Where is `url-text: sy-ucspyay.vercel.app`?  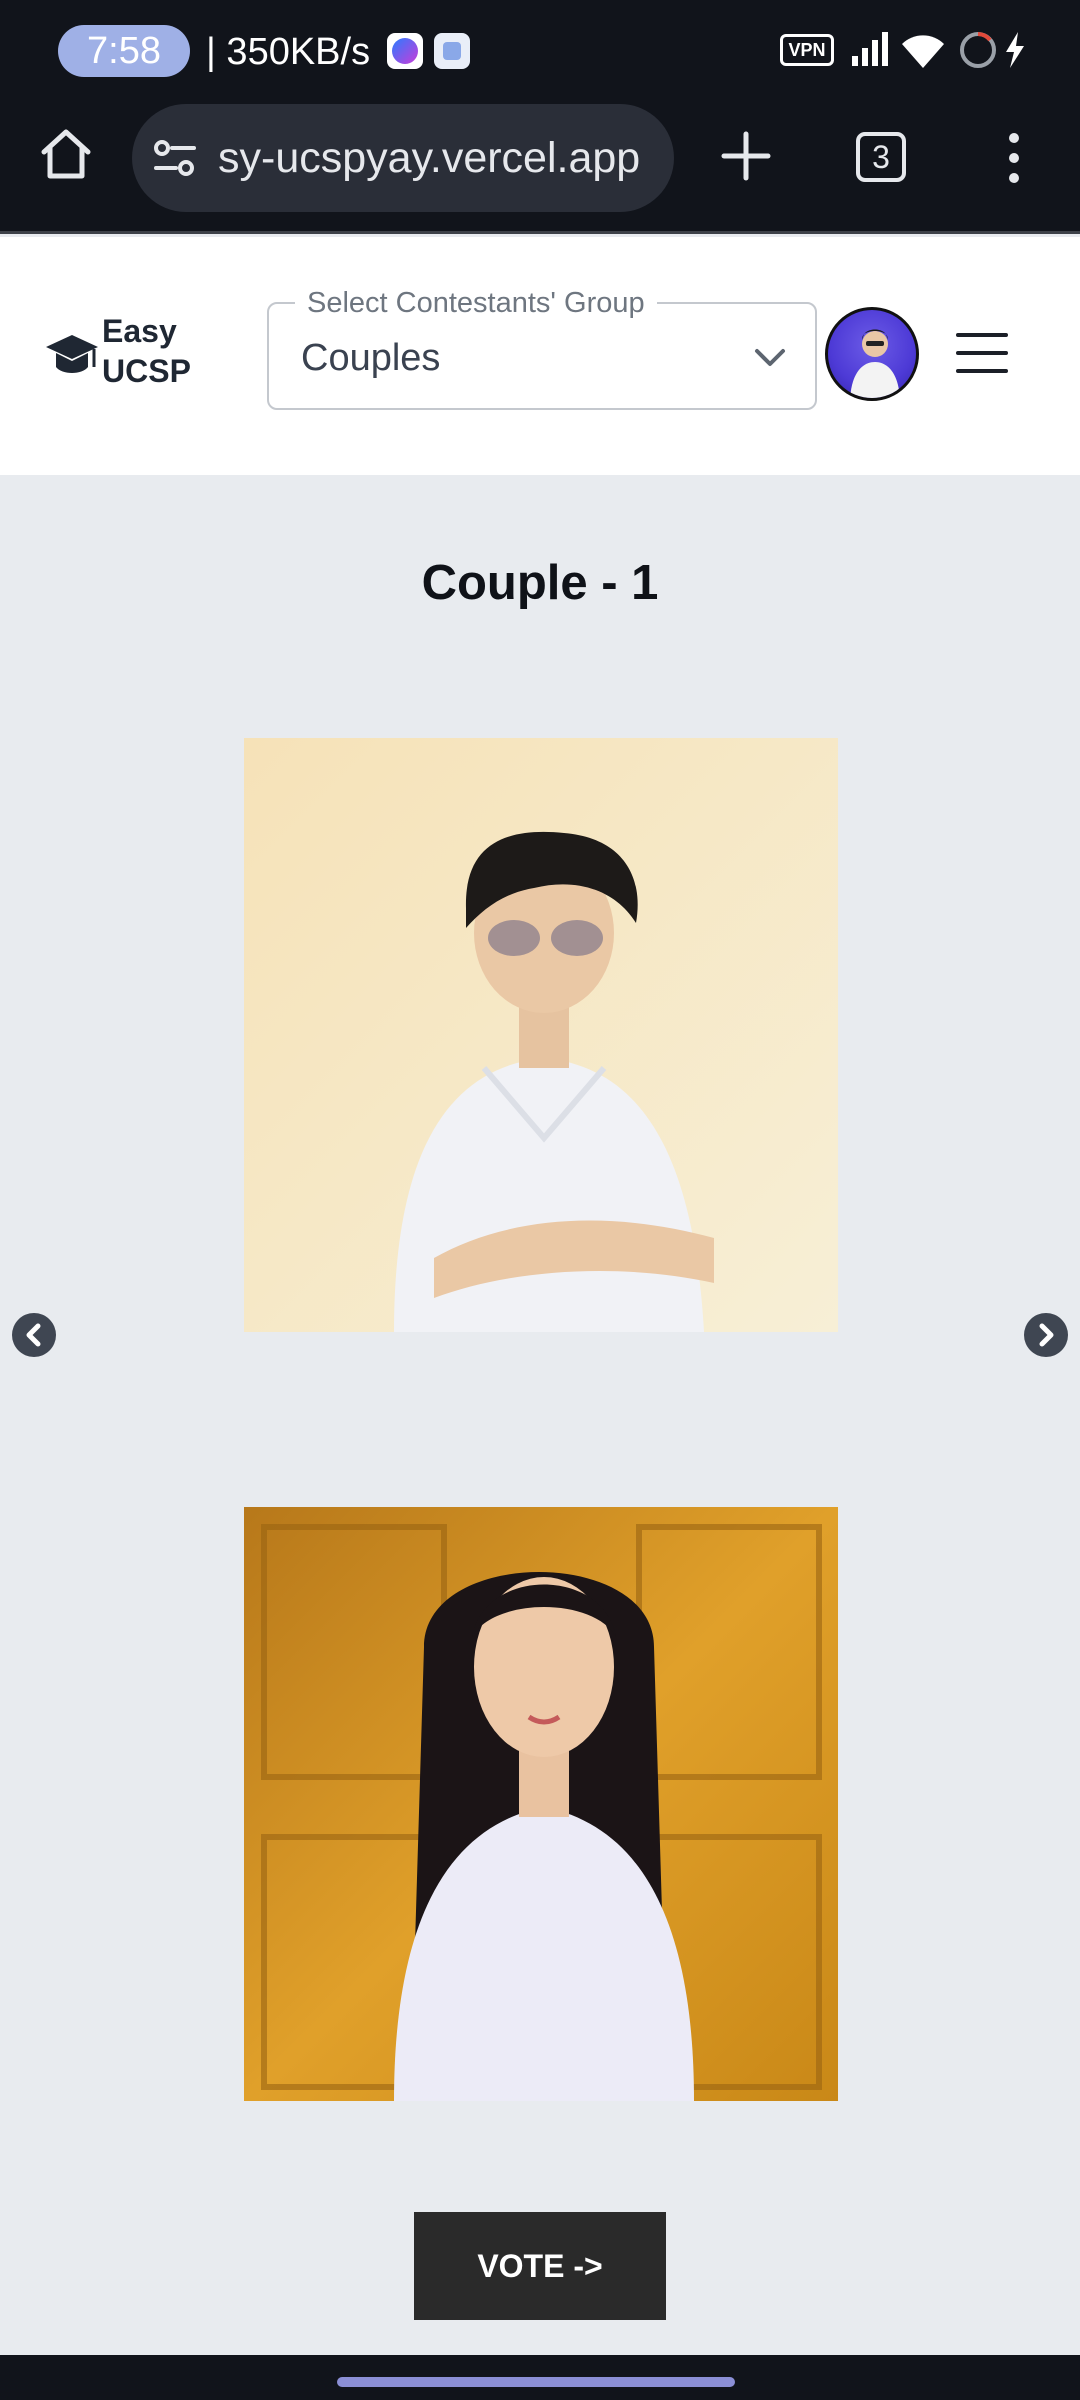
url-text: sy-ucspyay.vercel.app is located at coordinates (441, 158).